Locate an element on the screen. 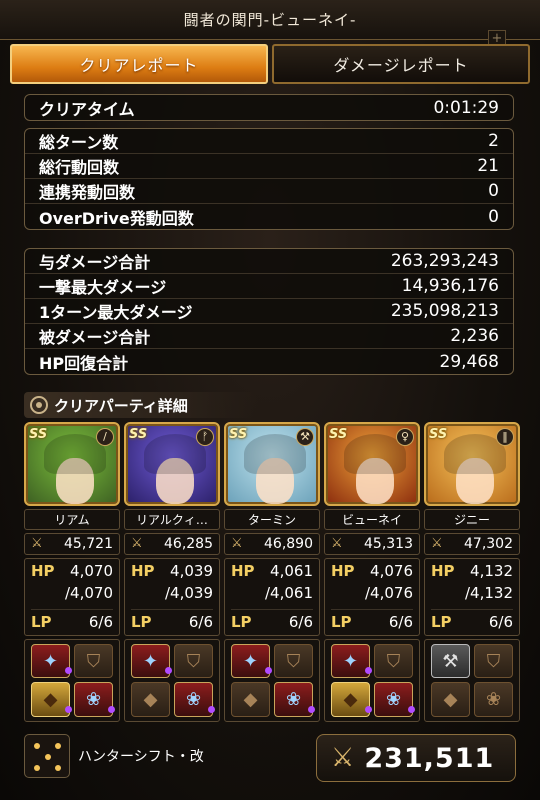 This screenshot has height=800, width=540. footer-bar: ハンターシフト・改 ⚔ 231,511 is located at coordinates (270, 760).